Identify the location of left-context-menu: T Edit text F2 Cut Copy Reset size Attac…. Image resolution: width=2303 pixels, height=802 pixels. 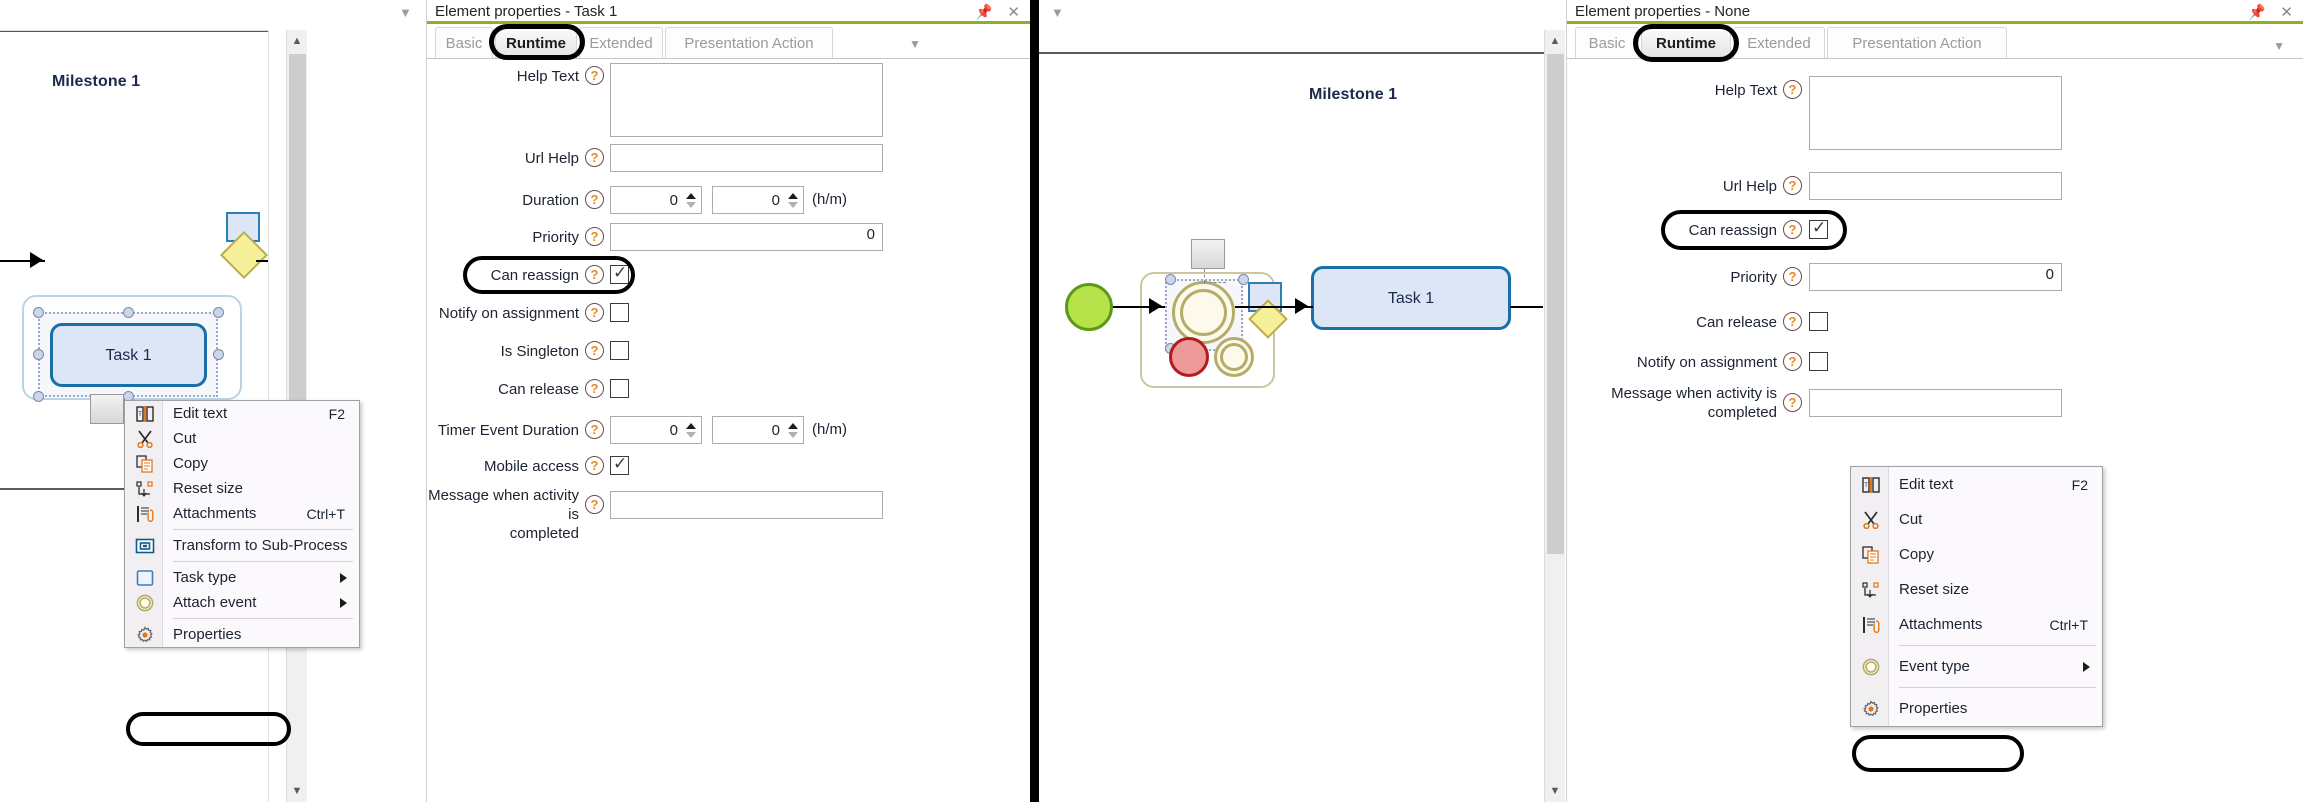
(242, 524).